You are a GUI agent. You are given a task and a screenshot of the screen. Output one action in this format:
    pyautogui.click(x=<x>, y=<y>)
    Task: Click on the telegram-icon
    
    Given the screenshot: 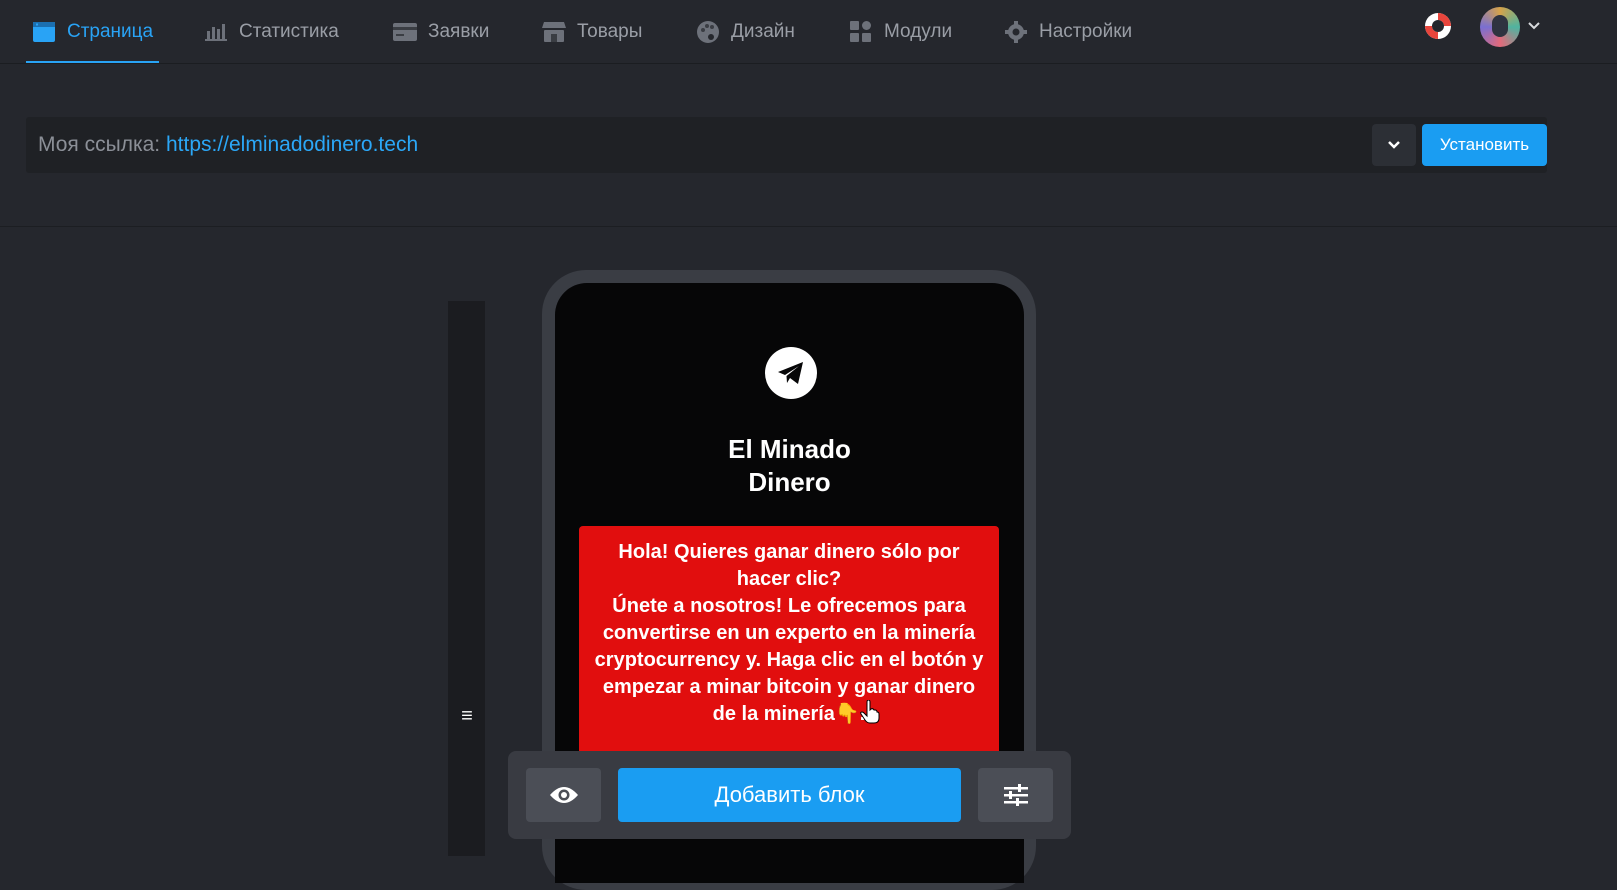 What is the action you would take?
    pyautogui.click(x=791, y=373)
    